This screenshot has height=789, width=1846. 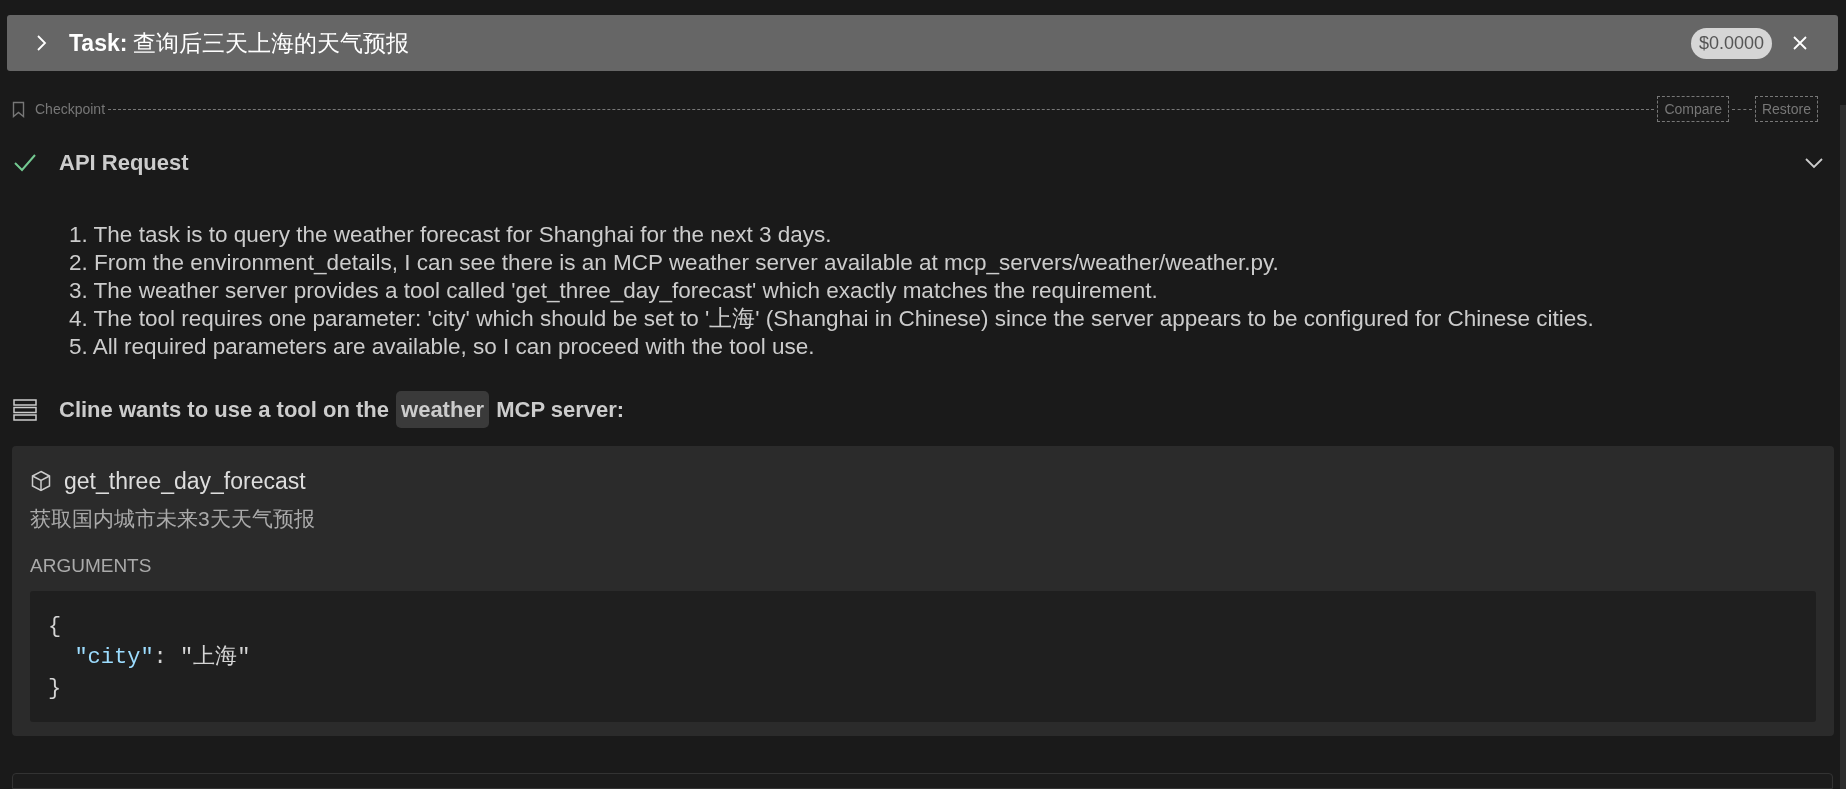 I want to click on tool-request-text: Cline wants to use a tool on the, so click(x=224, y=410).